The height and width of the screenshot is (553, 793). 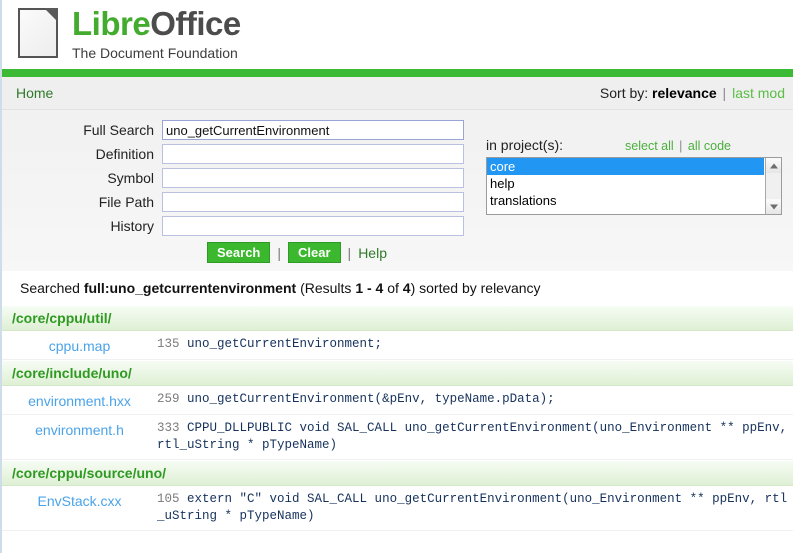 What do you see at coordinates (475, 344) in the screenshot?
I see `result-code: 135 uno_getCurrentEnvironment;` at bounding box center [475, 344].